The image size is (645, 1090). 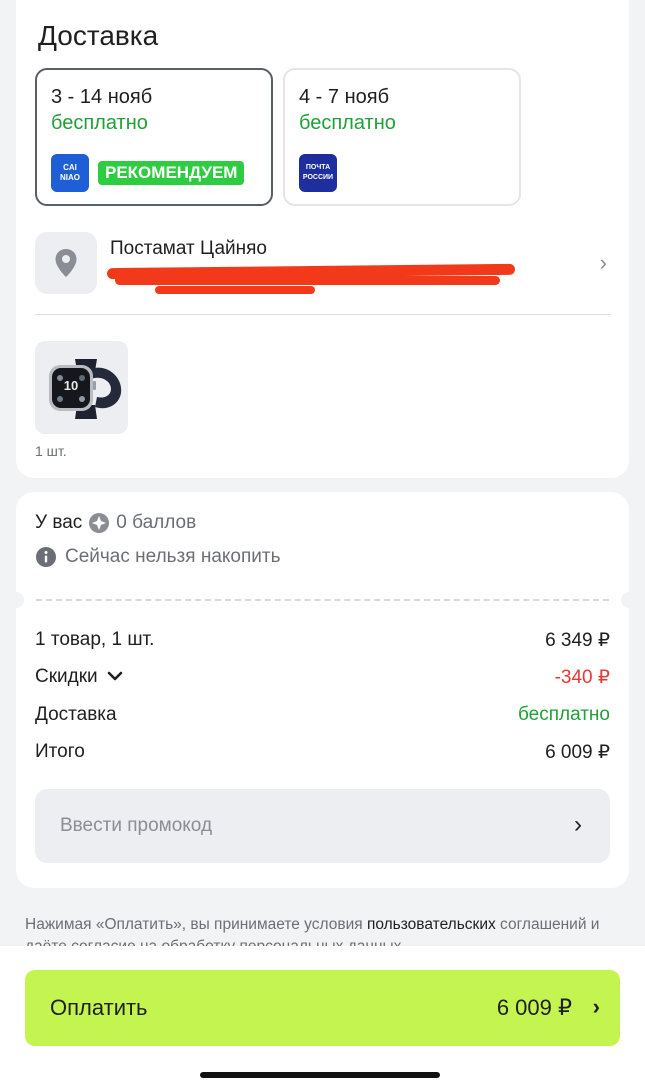 I want to click on total-label: Итого, so click(x=60, y=751).